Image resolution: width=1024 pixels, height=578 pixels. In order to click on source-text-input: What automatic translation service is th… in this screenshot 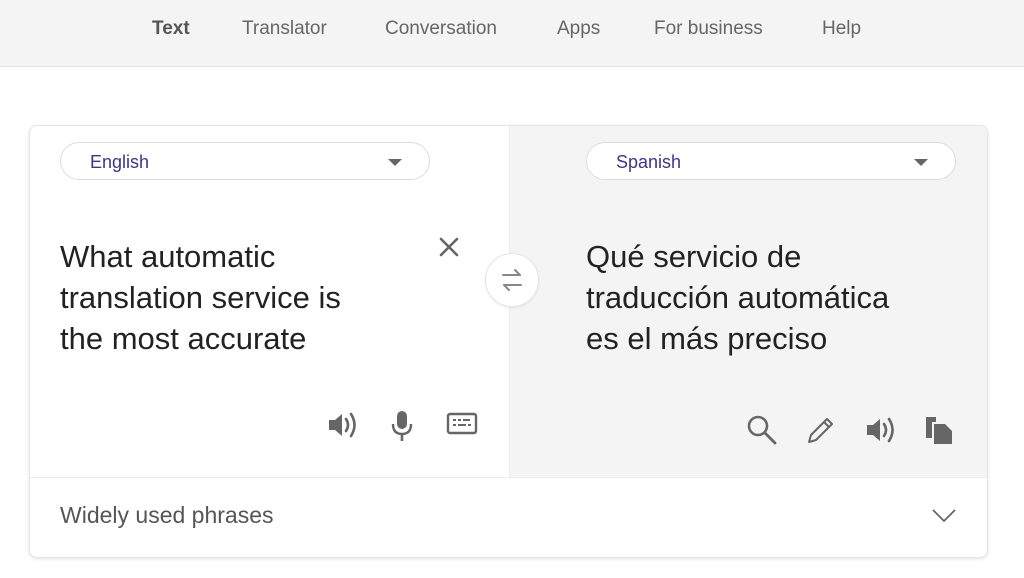, I will do `click(200, 297)`.